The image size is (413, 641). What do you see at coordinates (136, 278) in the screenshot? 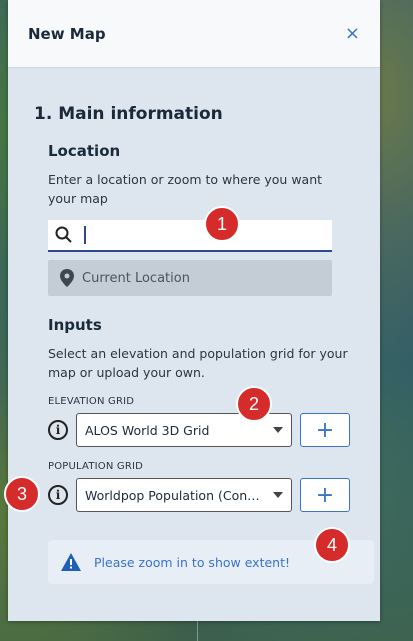
I see `current-location-label: Current Location` at bounding box center [136, 278].